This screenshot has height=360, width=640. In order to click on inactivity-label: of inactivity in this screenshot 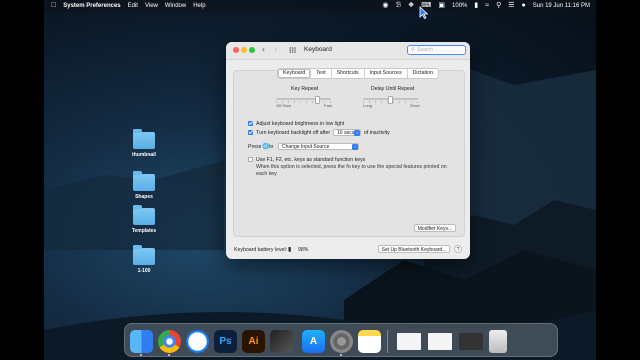, I will do `click(377, 133)`.